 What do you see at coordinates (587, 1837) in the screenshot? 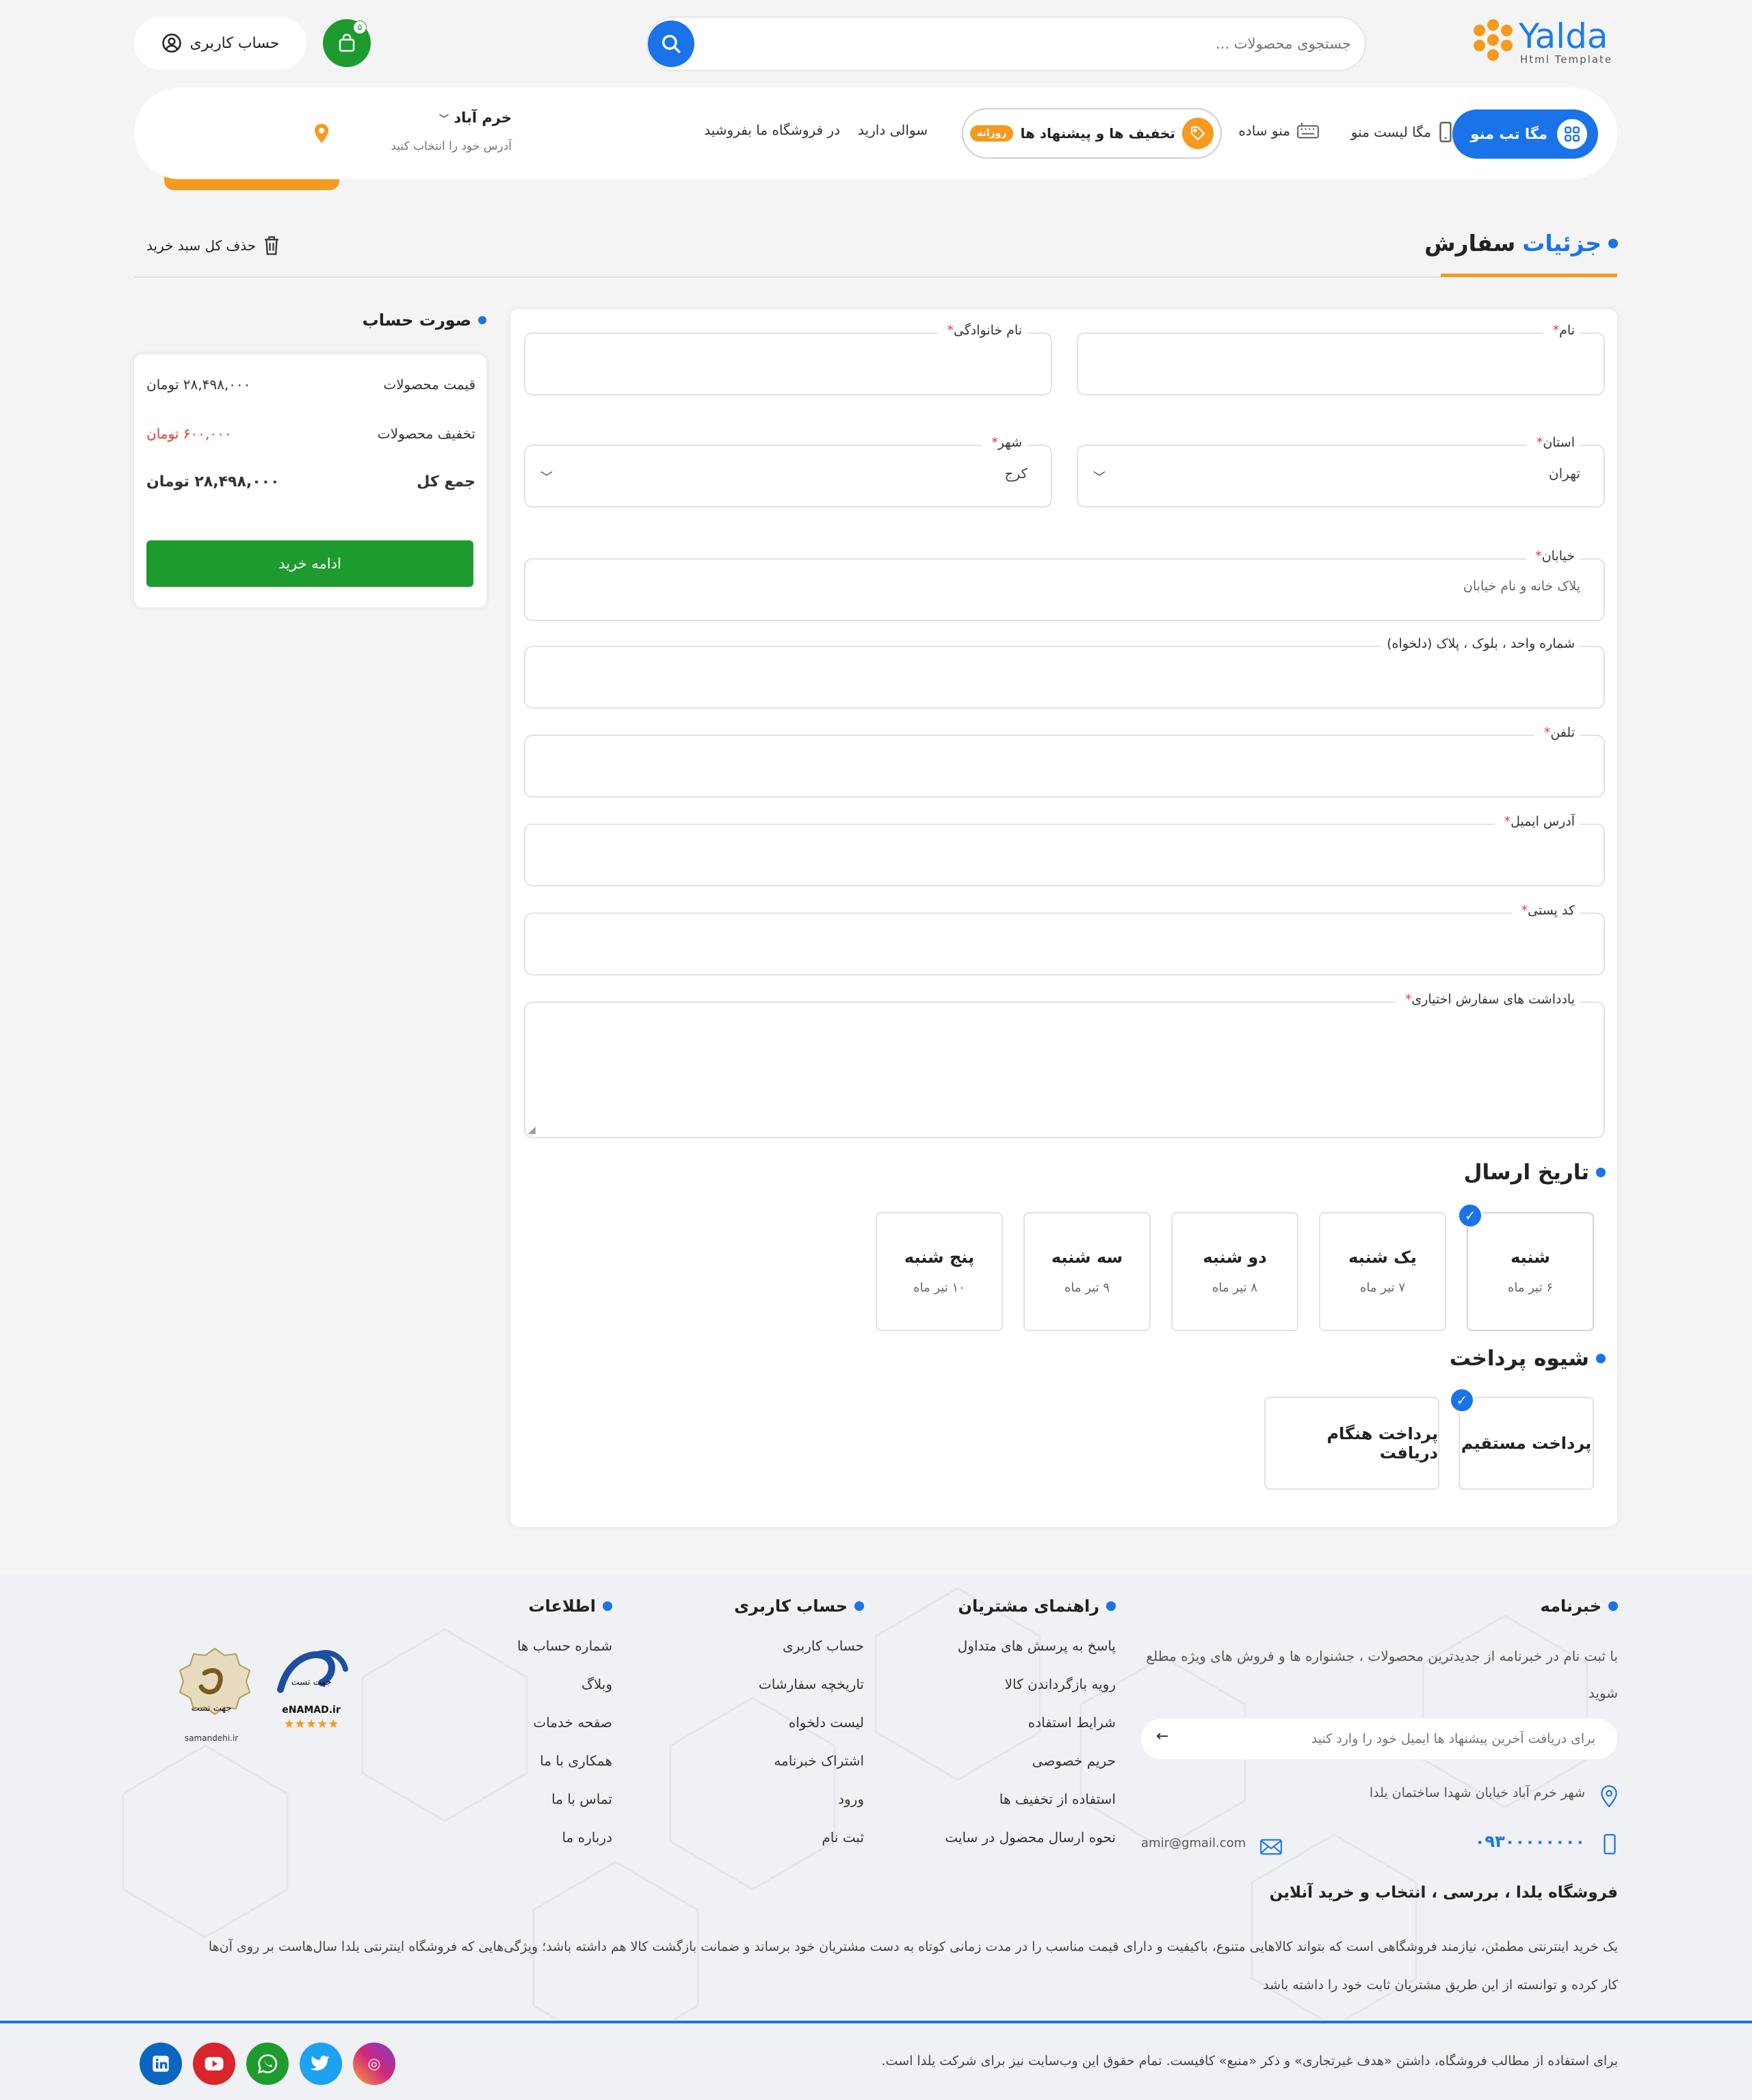
I see `info-link: درباره ما` at bounding box center [587, 1837].